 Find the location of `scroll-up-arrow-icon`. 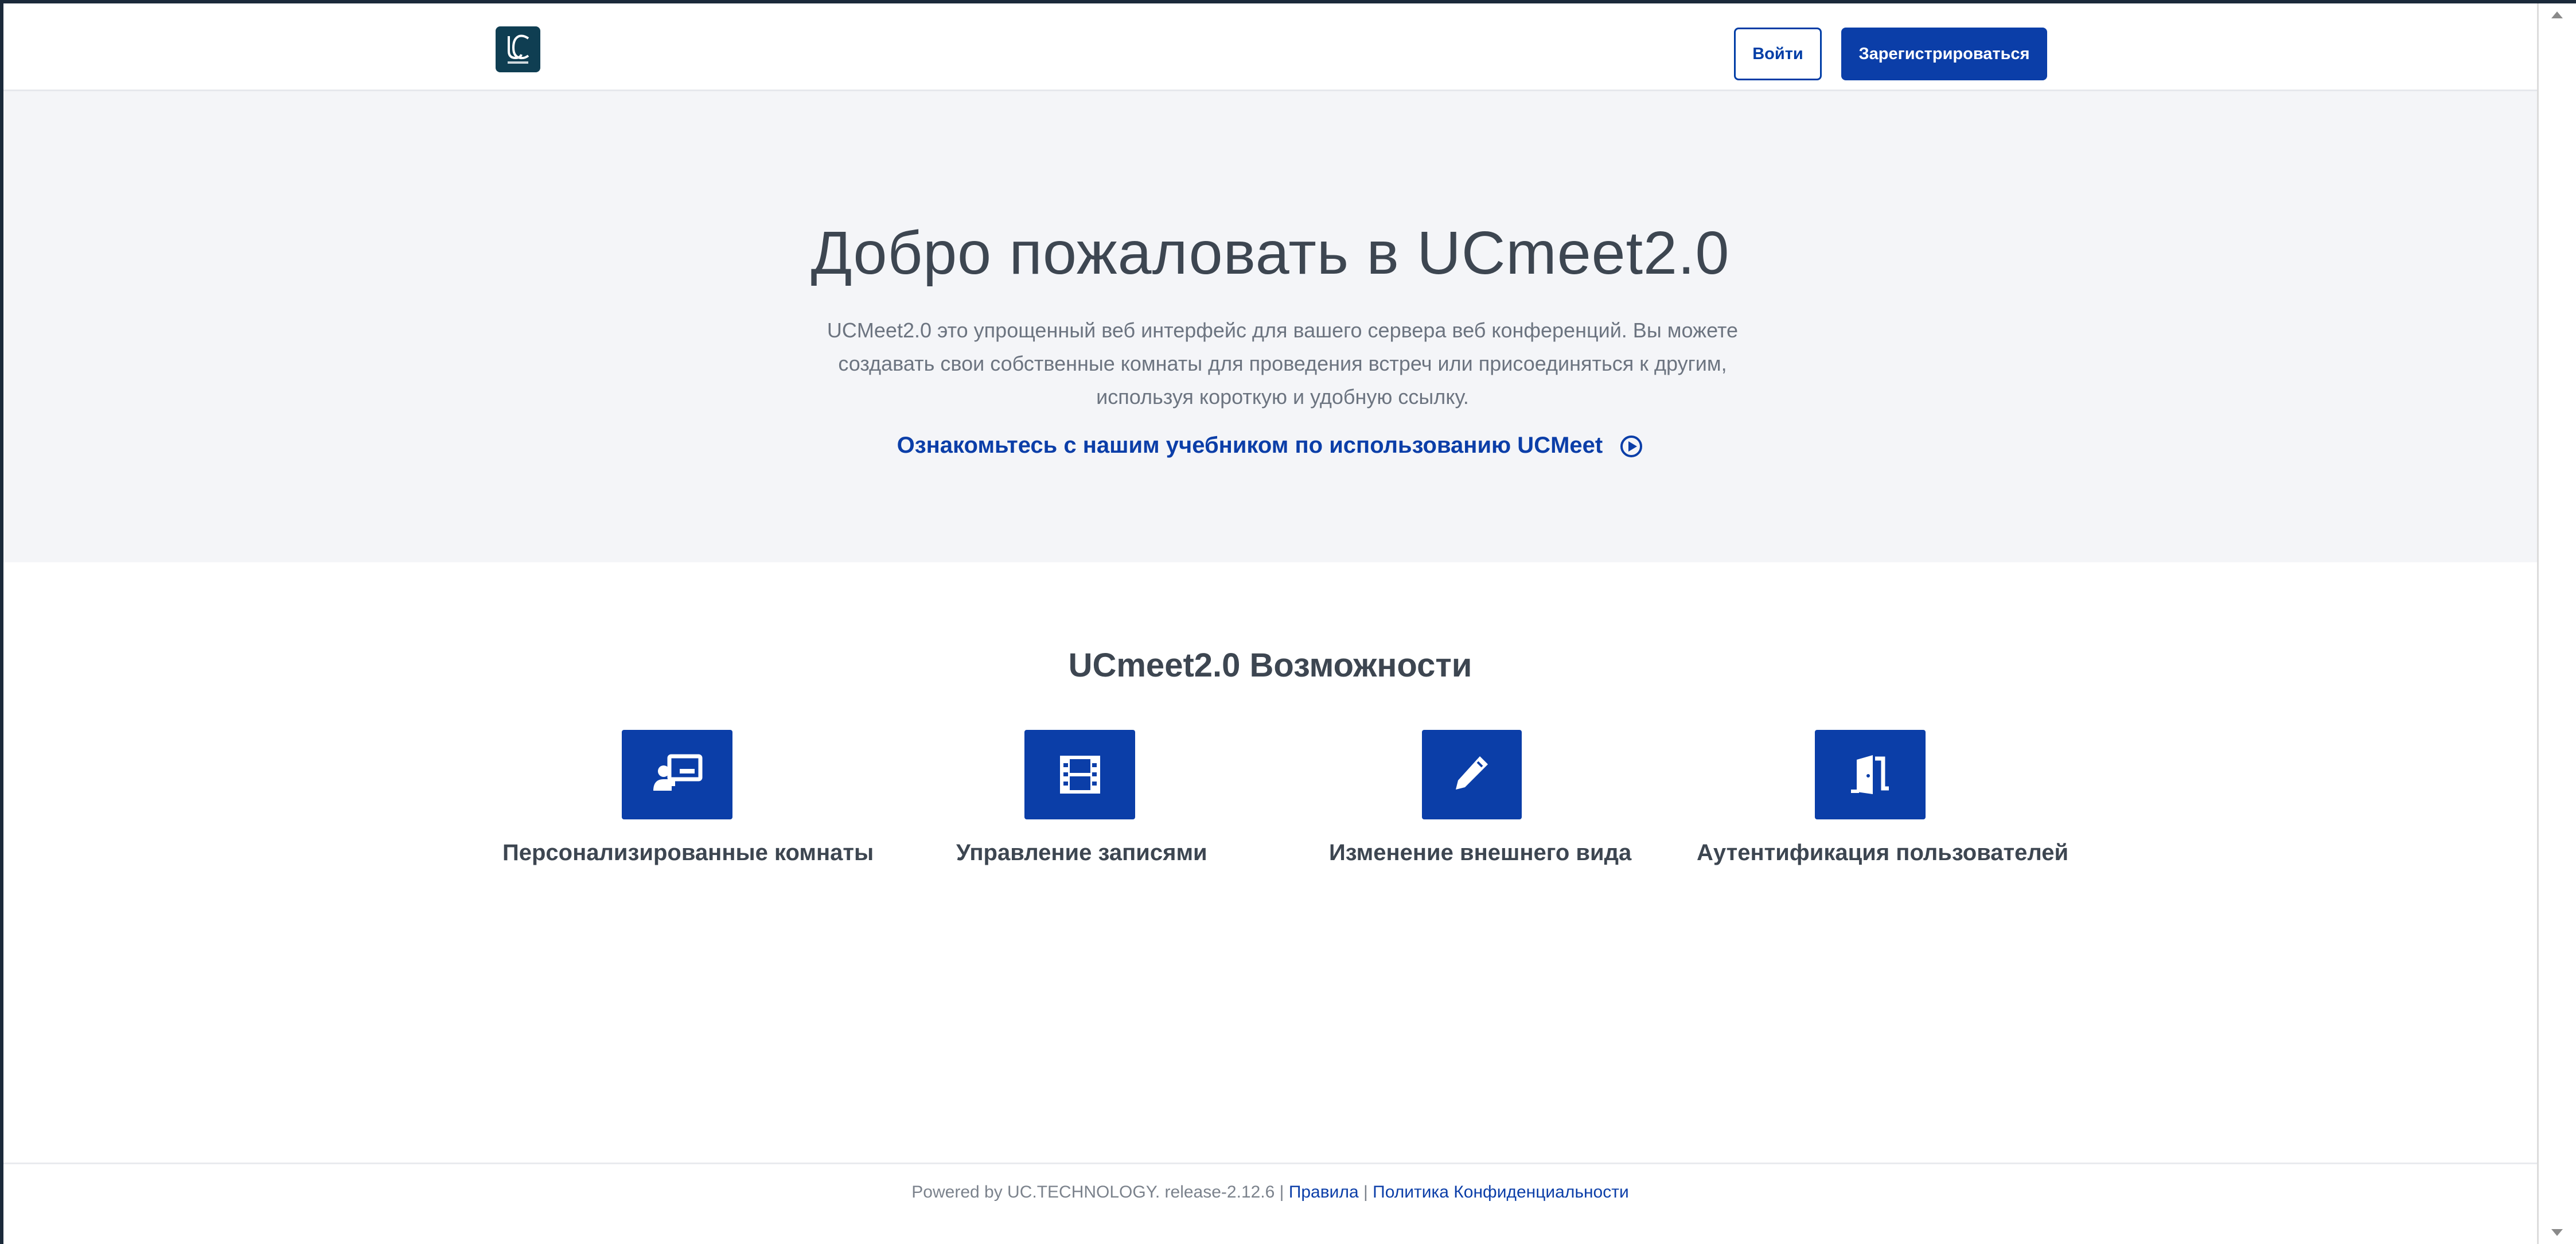

scroll-up-arrow-icon is located at coordinates (2557, 14).